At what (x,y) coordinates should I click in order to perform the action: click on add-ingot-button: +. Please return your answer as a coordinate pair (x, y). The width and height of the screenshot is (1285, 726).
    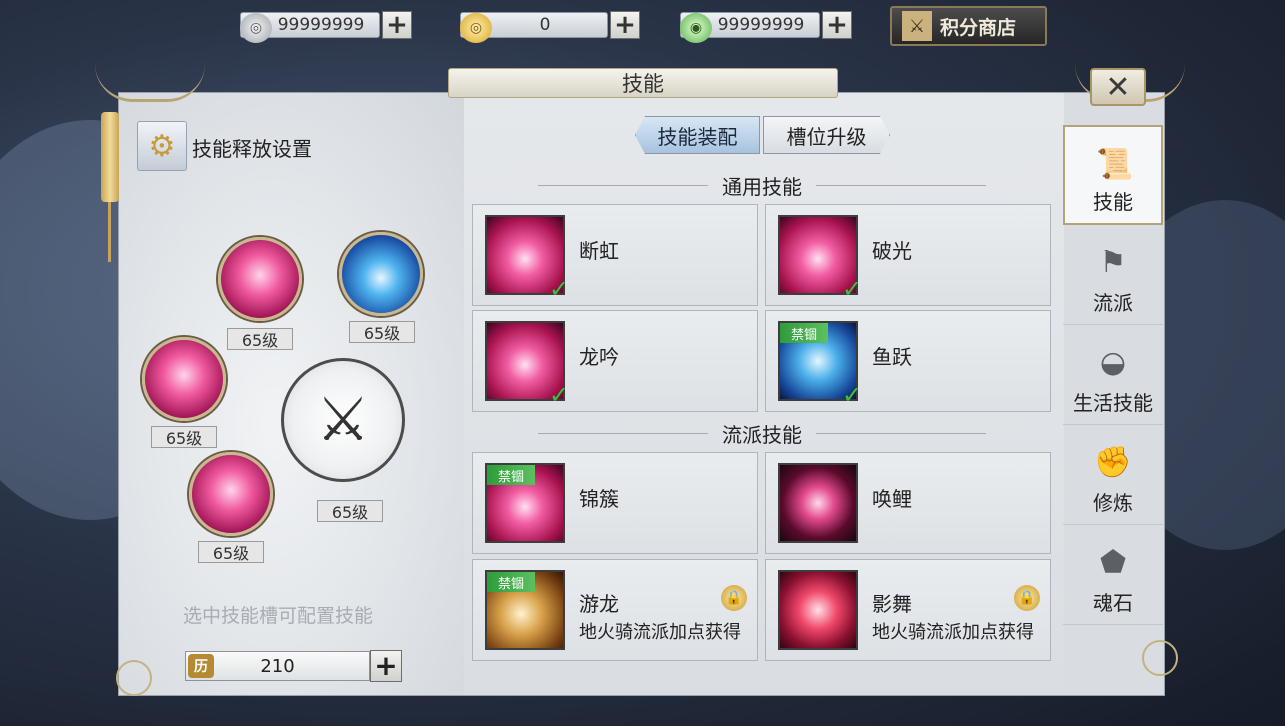
    Looking at the image, I should click on (837, 25).